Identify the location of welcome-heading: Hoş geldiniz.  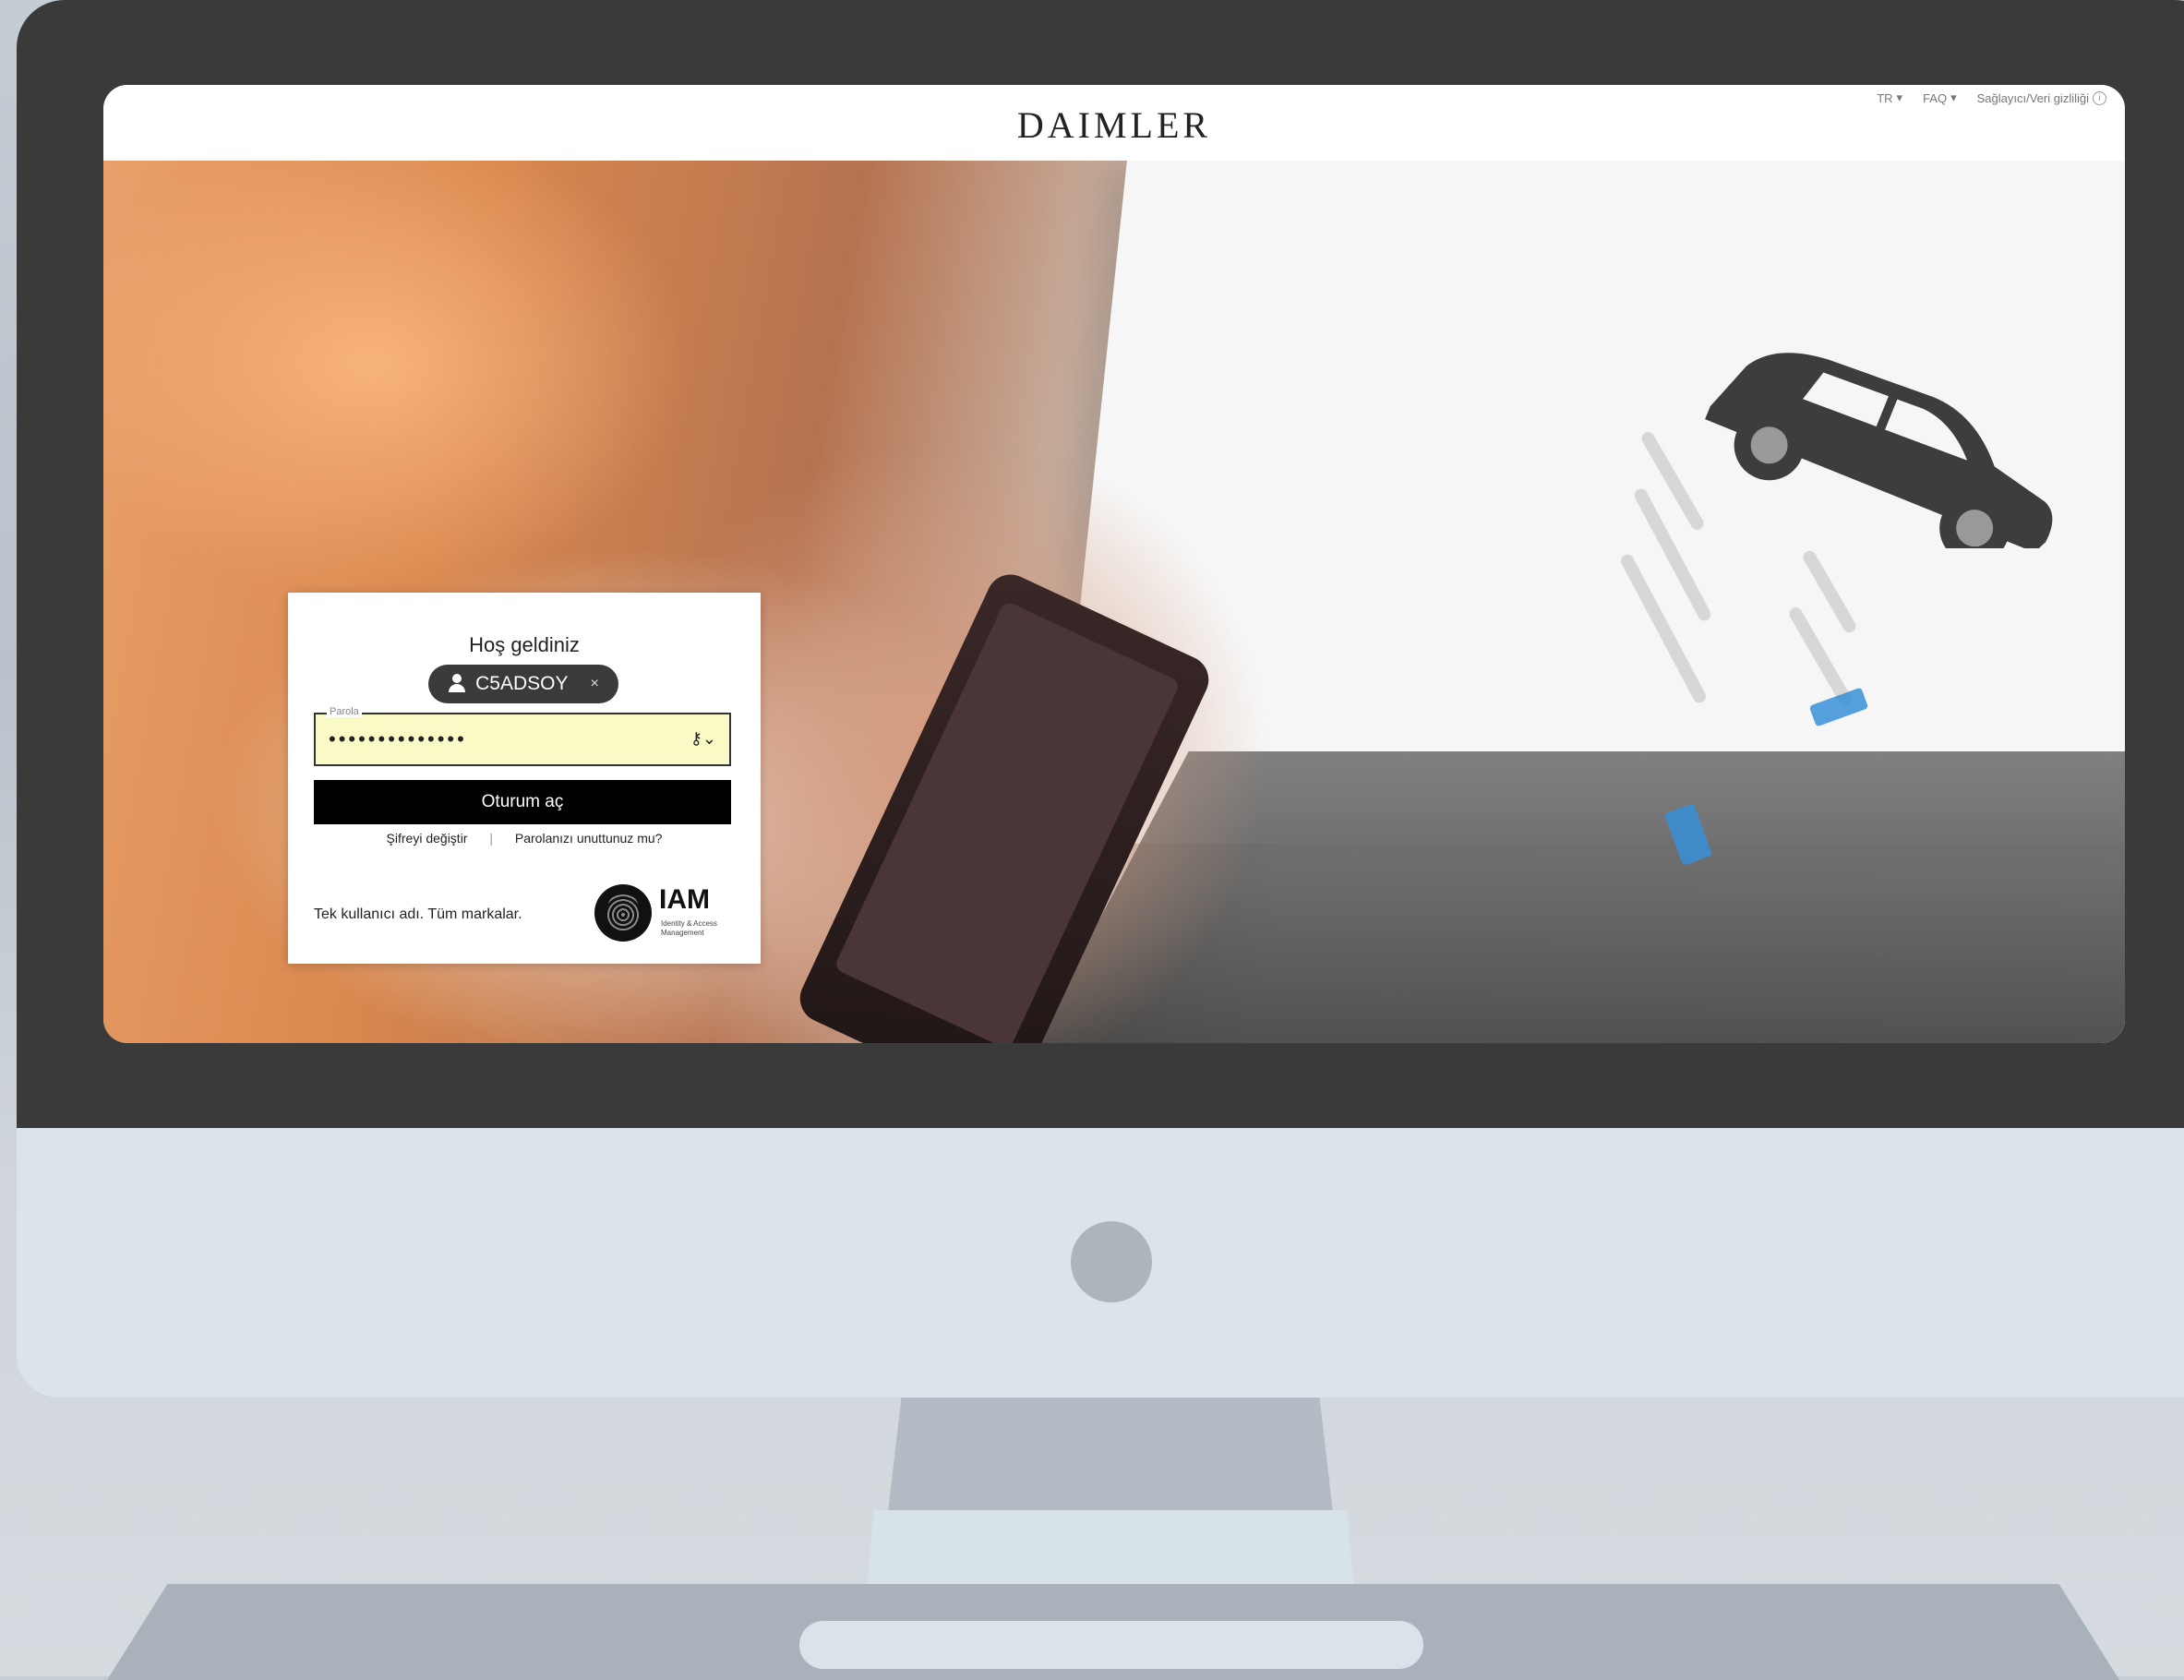
(524, 644).